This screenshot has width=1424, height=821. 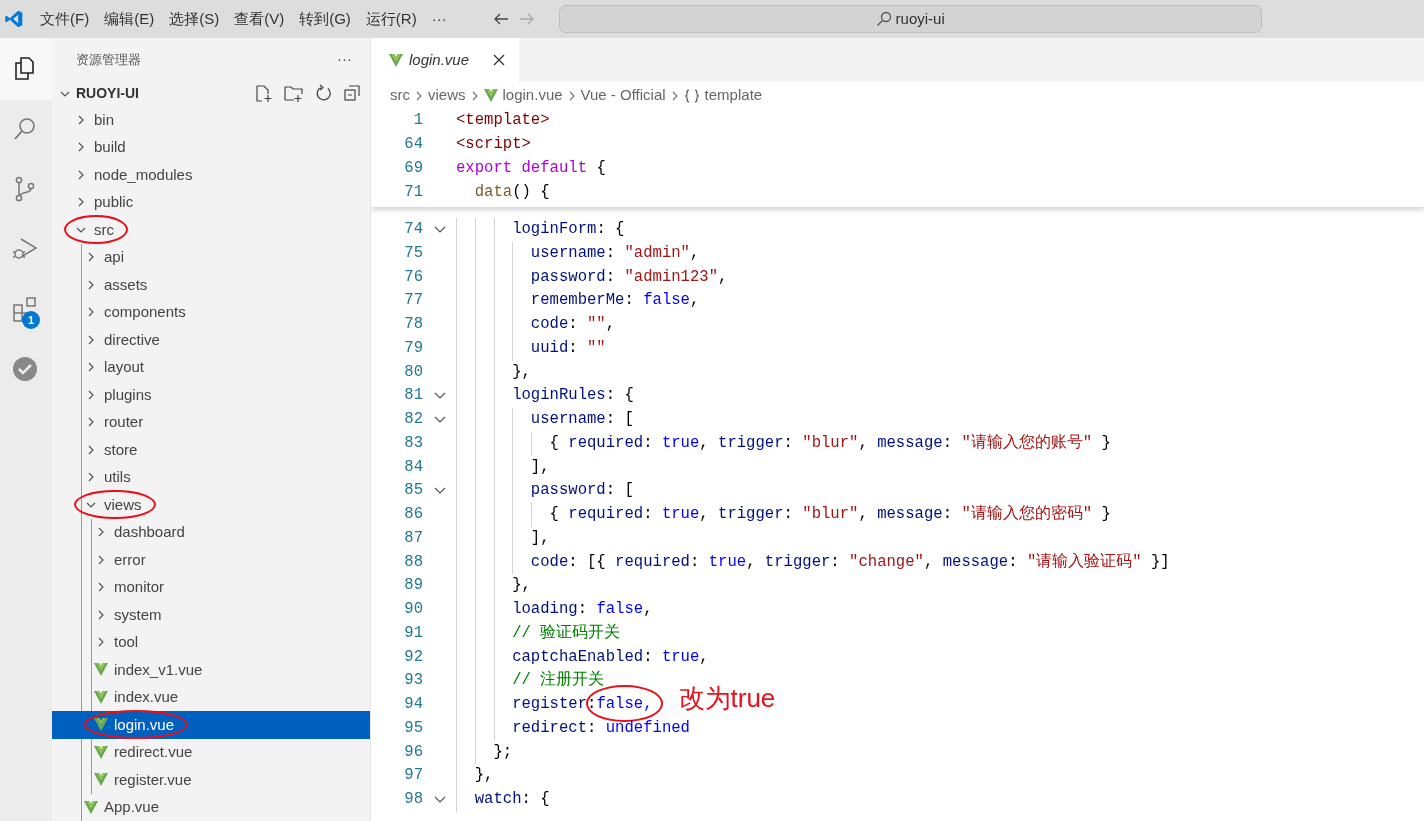 I want to click on tree-row: bin, so click(x=211, y=120).